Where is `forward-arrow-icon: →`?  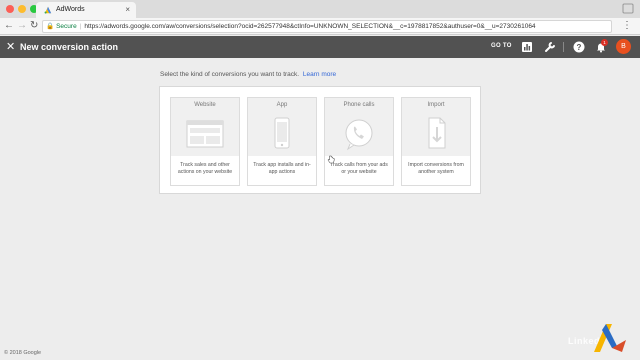
forward-arrow-icon: → is located at coordinates (22, 26).